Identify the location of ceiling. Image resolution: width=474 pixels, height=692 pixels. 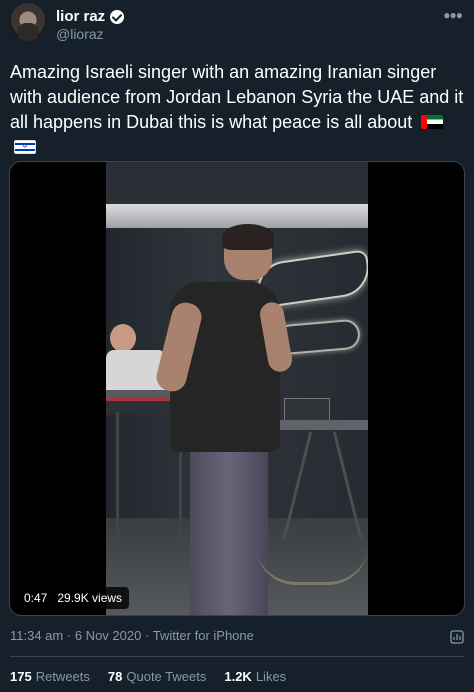
(237, 183).